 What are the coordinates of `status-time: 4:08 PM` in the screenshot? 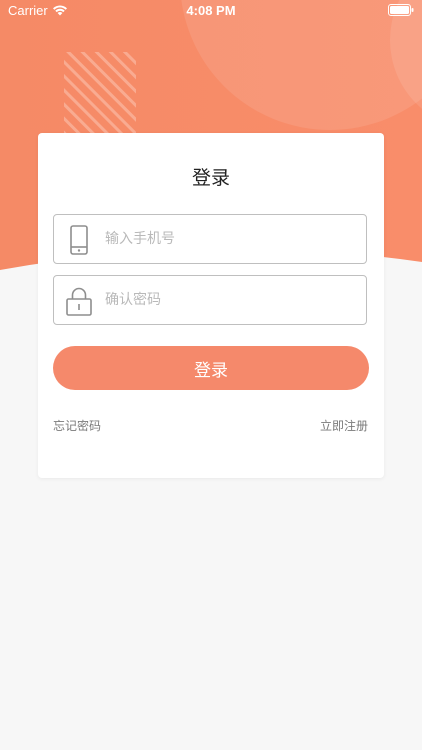 It's located at (211, 10).